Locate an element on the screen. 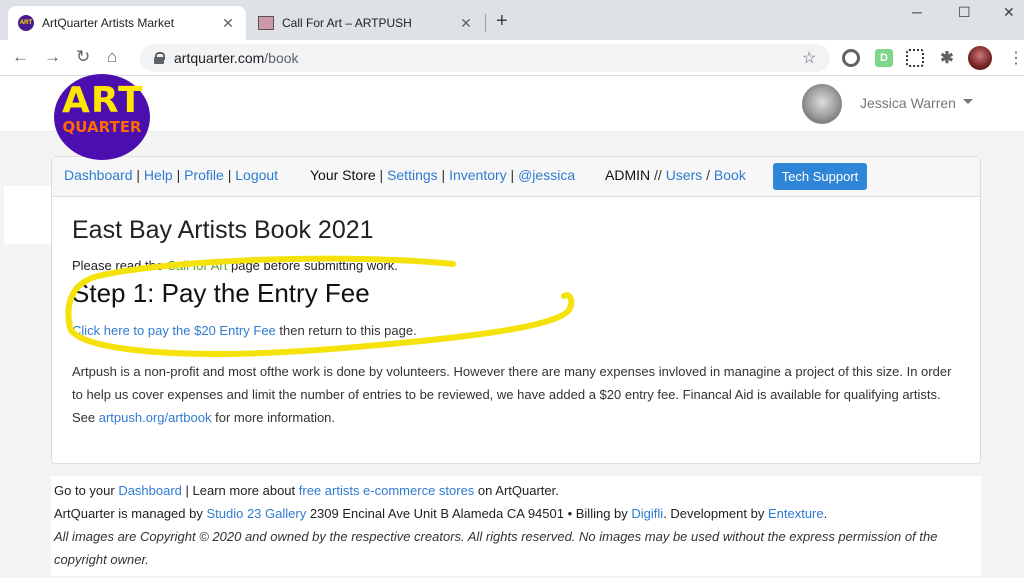  footer-text: . Development by is located at coordinates (715, 513).